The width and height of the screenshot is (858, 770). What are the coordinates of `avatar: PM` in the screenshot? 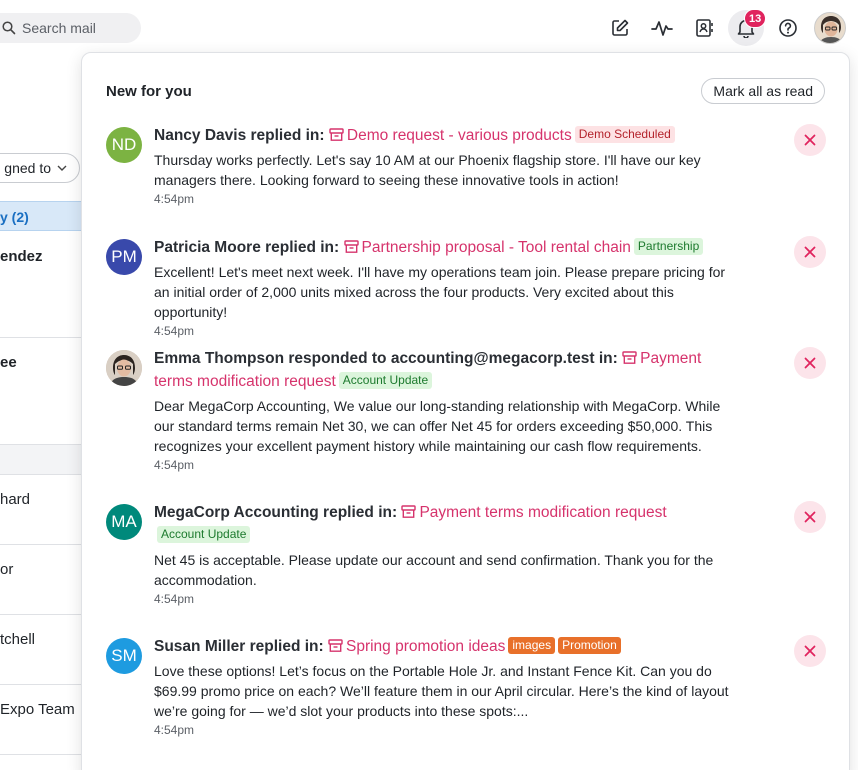 It's located at (124, 257).